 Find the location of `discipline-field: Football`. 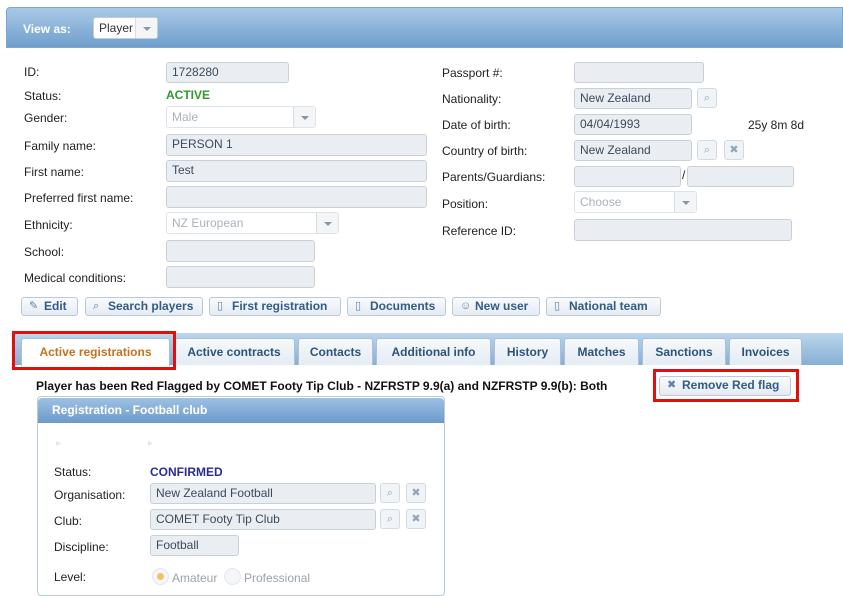

discipline-field: Football is located at coordinates (194, 545).